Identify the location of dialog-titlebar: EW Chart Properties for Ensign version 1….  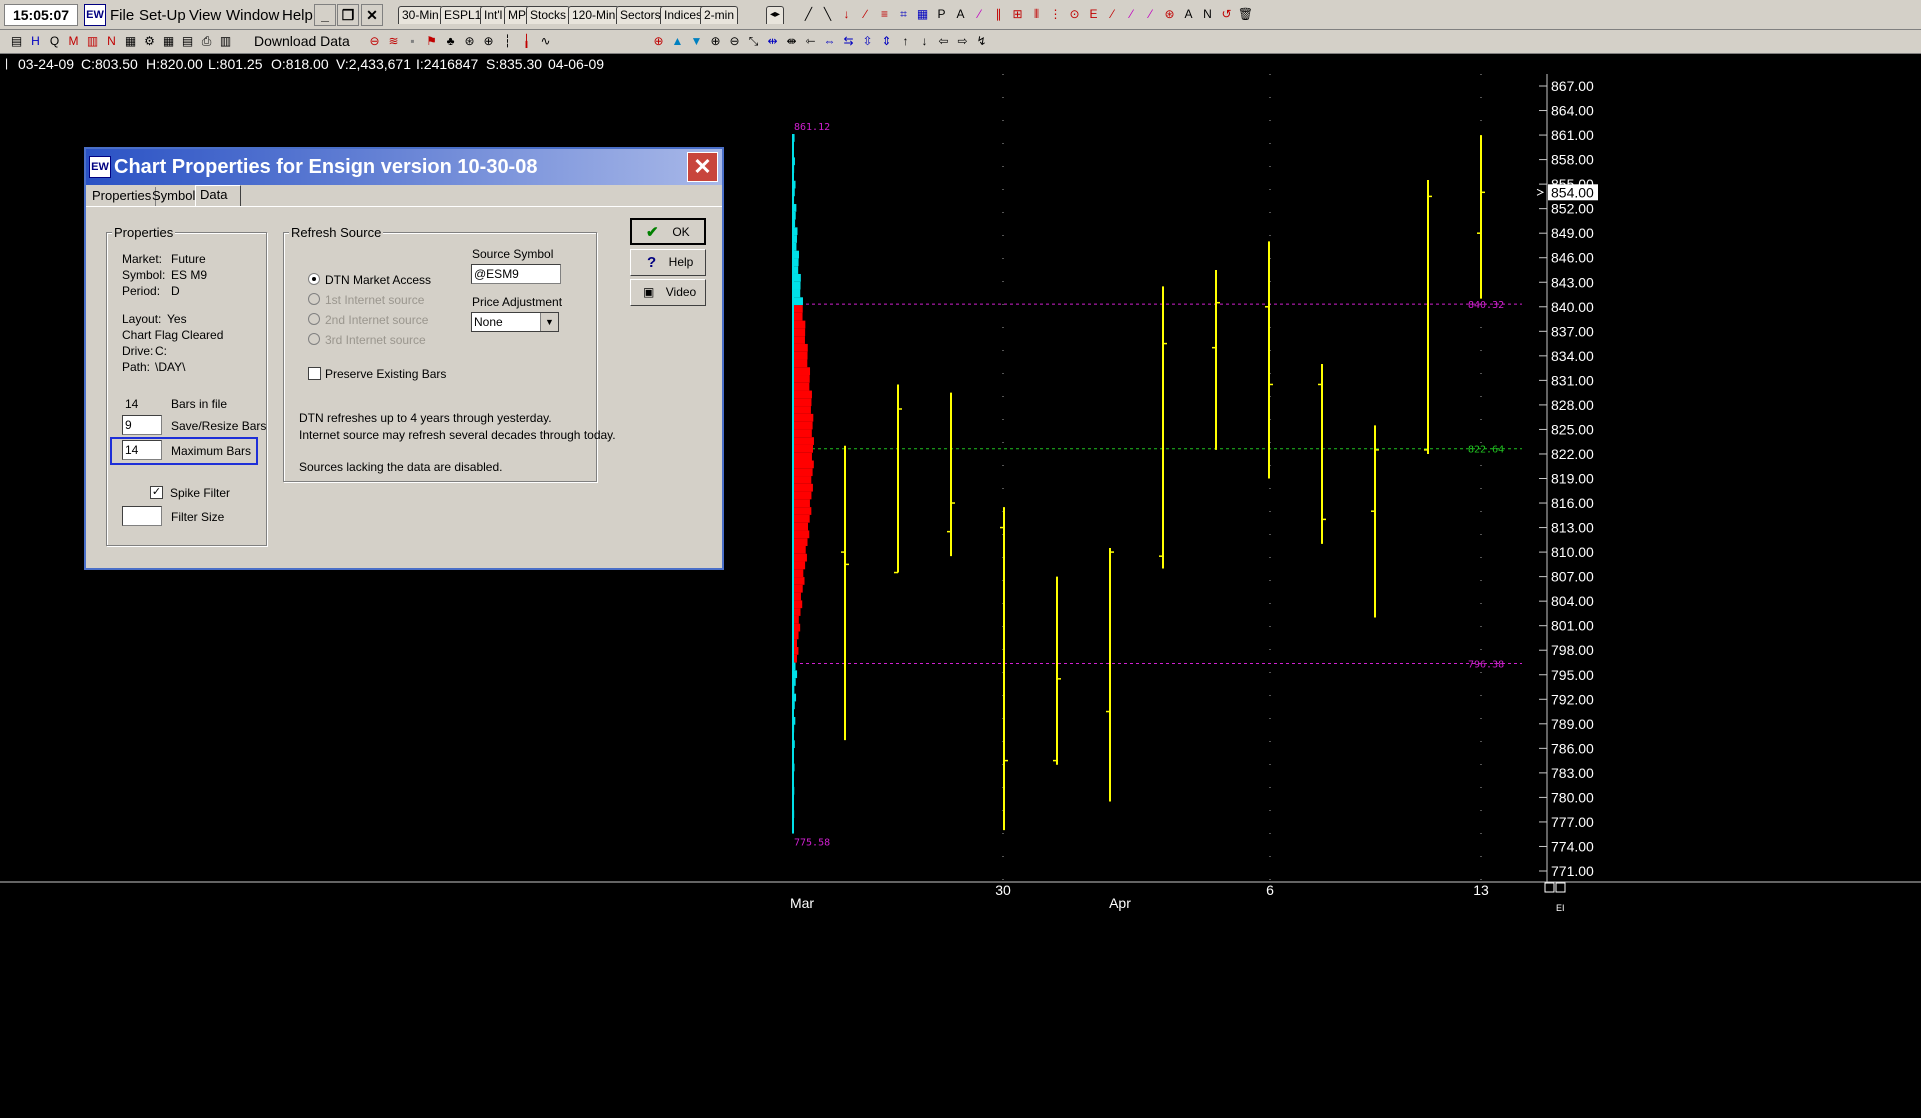
(404, 167).